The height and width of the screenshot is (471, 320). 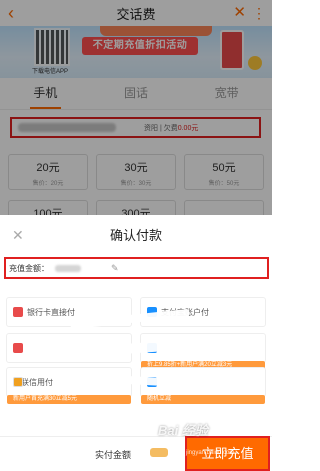 I want to click on payment-label: 银行卡直接付, so click(x=51, y=312).